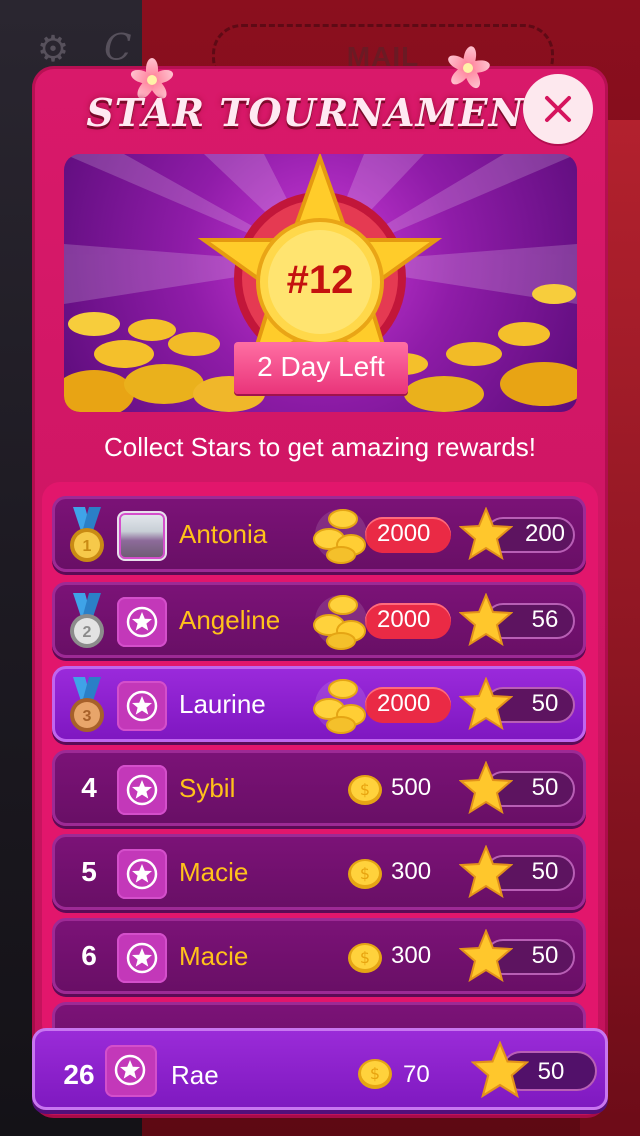 This screenshot has height=1136, width=640. I want to click on rank-number: 5, so click(89, 871).